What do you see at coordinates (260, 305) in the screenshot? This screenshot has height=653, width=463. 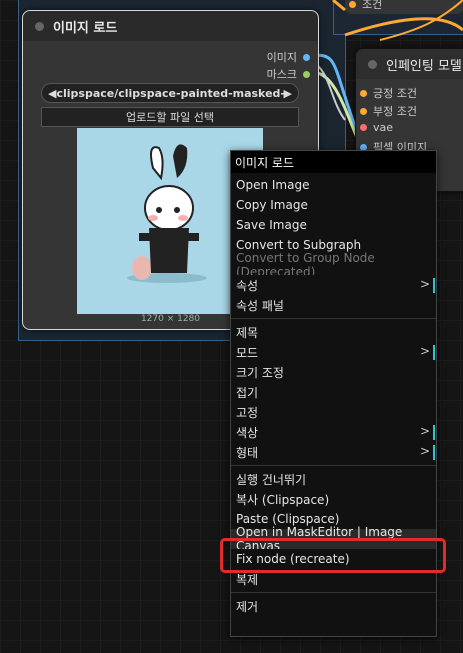 I see `menu-item-label: 속성 패널` at bounding box center [260, 305].